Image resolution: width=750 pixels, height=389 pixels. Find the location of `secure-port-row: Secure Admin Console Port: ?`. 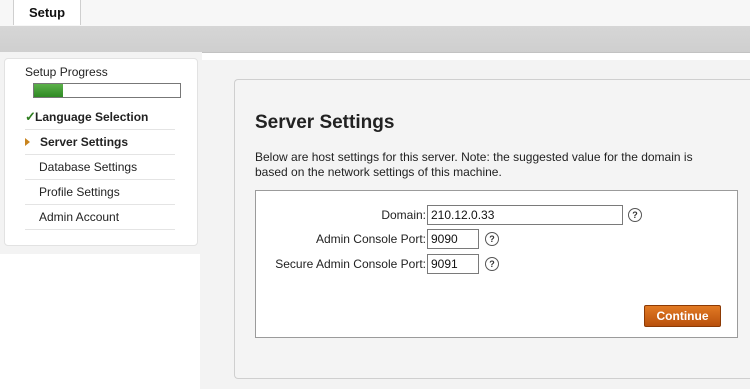

secure-port-row: Secure Admin Console Port: ? is located at coordinates (496, 264).